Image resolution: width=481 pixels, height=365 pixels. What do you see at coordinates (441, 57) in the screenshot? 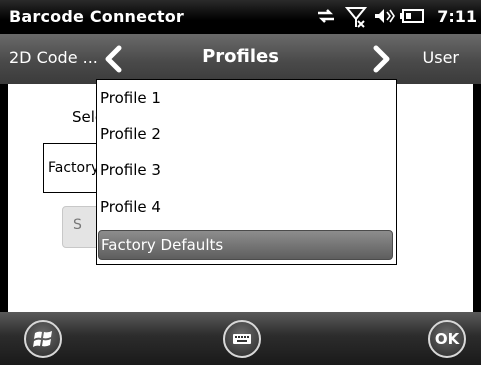
I see `nav-right-label: User` at bounding box center [441, 57].